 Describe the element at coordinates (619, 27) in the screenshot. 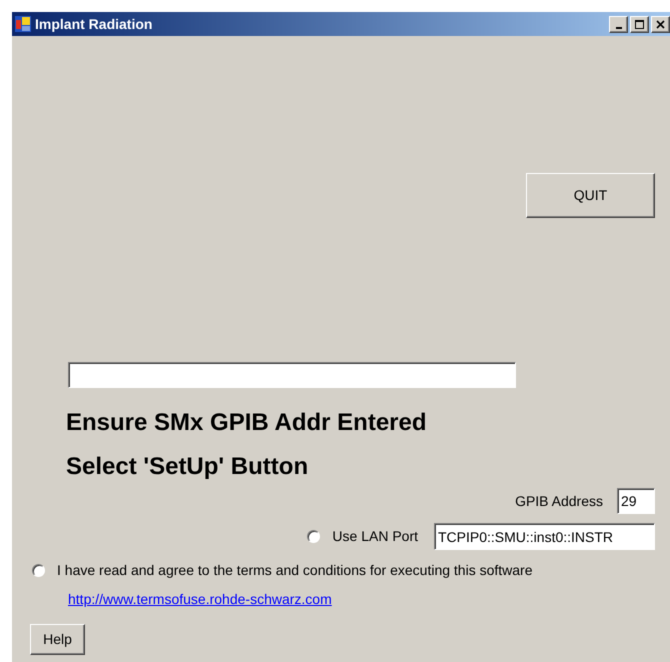

I see `minimize-icon` at that location.